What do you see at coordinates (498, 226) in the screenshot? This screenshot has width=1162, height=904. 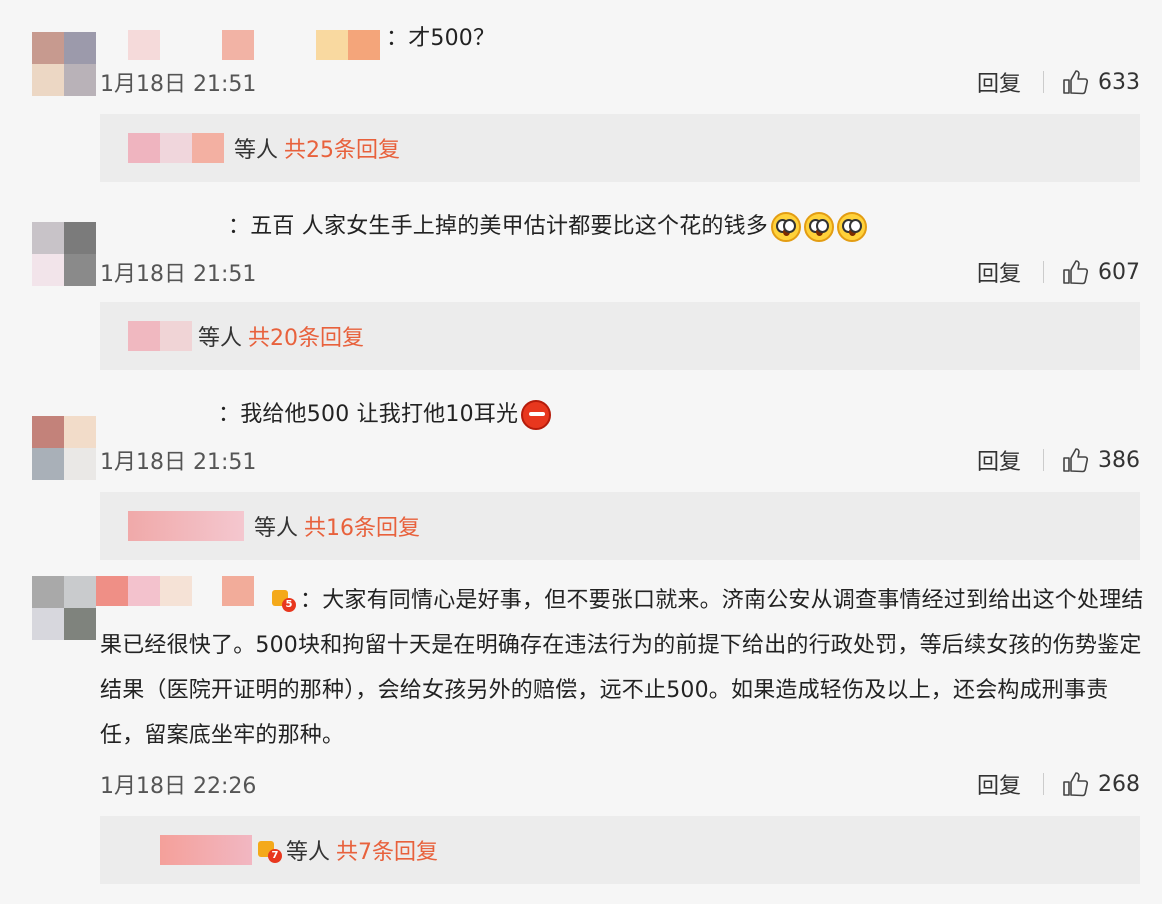 I see `comment-text-body: ：五百 人家女生手上掉的美甲估计都要比这个花的钱多` at bounding box center [498, 226].